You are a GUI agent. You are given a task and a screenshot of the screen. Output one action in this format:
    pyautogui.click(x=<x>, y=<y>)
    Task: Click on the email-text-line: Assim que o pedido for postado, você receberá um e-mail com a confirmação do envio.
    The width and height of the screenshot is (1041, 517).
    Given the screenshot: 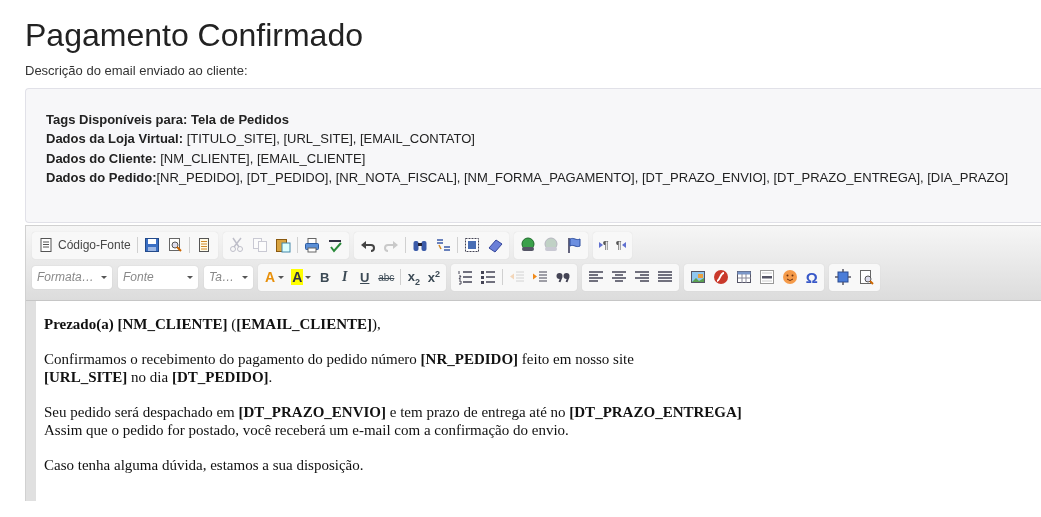 What is the action you would take?
    pyautogui.click(x=307, y=429)
    